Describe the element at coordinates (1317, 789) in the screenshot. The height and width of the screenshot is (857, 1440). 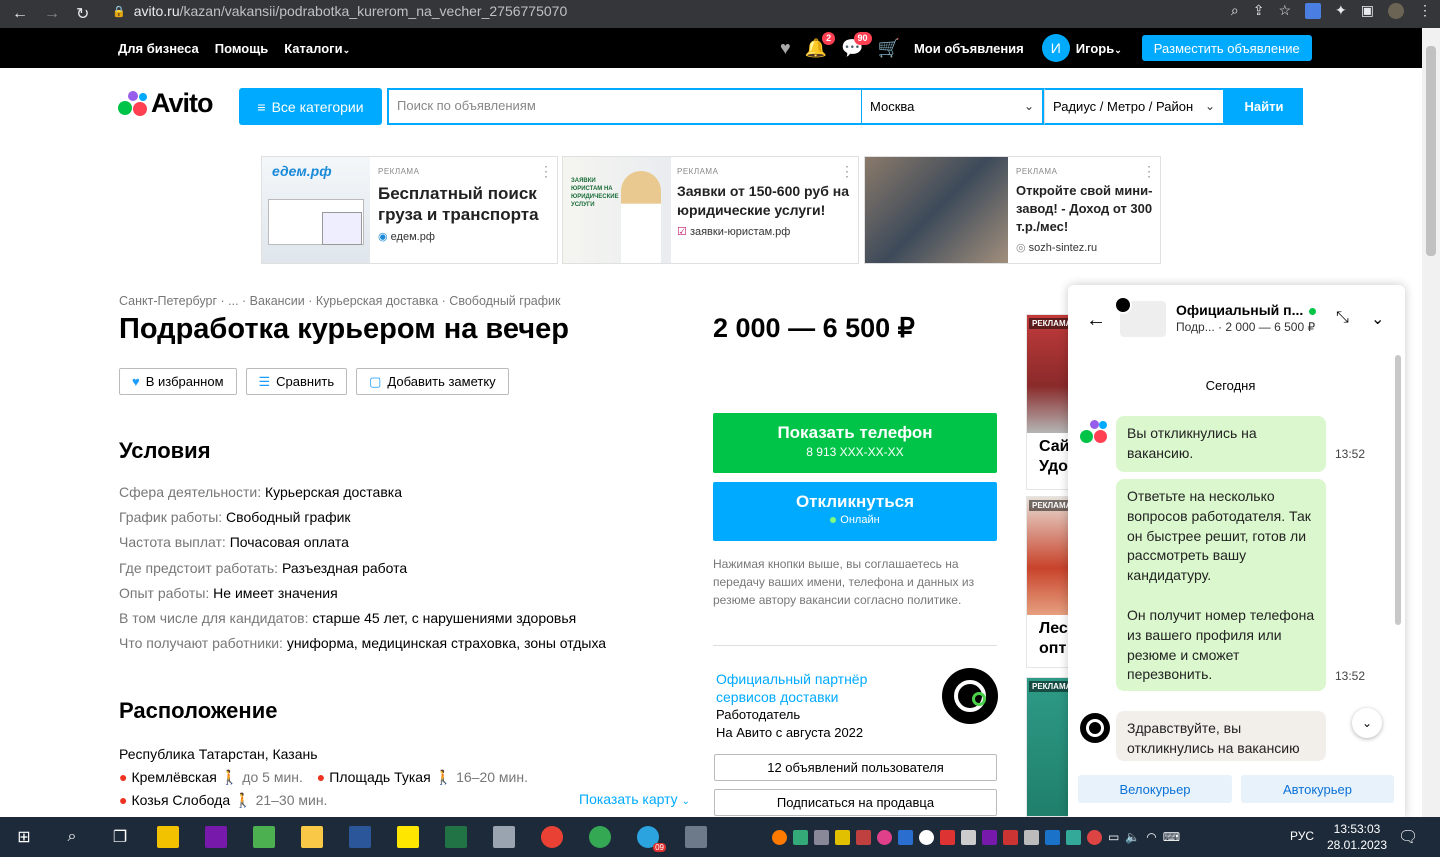
I see `quick-reply-chip: Автокурьер` at that location.